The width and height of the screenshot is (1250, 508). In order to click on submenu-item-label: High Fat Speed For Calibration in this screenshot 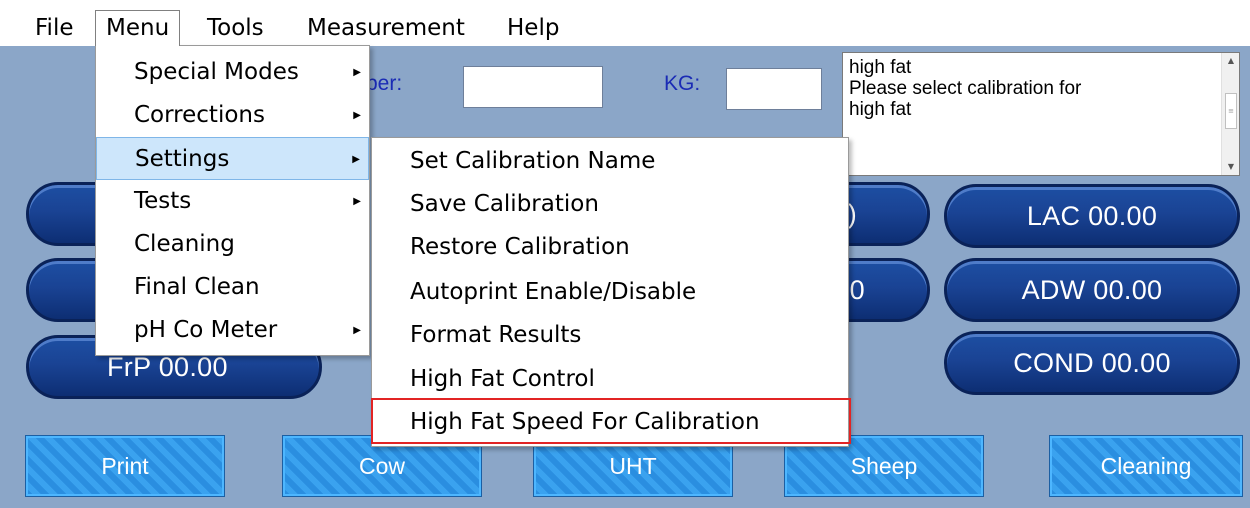, I will do `click(585, 422)`.